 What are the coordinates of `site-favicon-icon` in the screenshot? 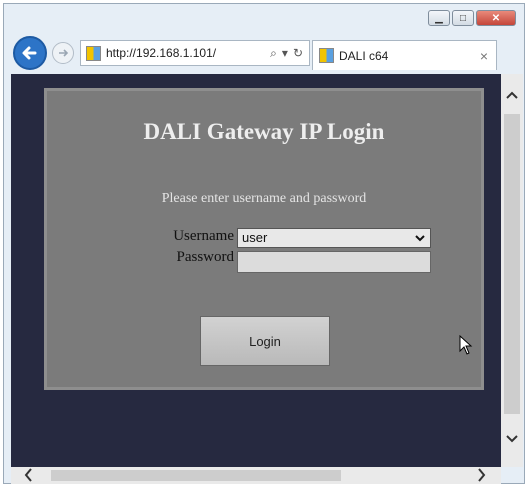 It's located at (93, 53).